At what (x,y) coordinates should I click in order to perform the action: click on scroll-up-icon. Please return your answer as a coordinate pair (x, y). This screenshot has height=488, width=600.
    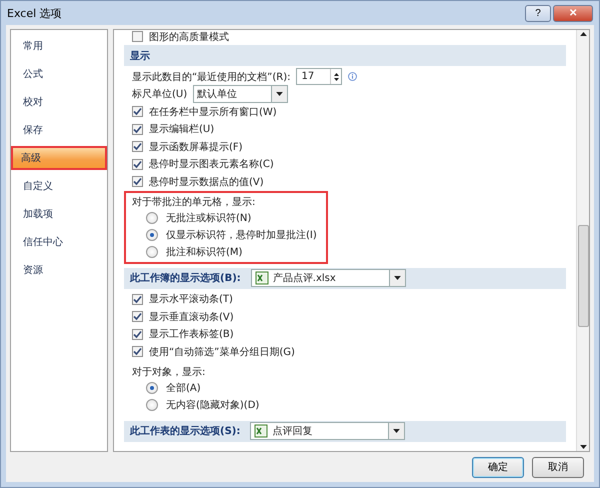
    Looking at the image, I should click on (583, 34).